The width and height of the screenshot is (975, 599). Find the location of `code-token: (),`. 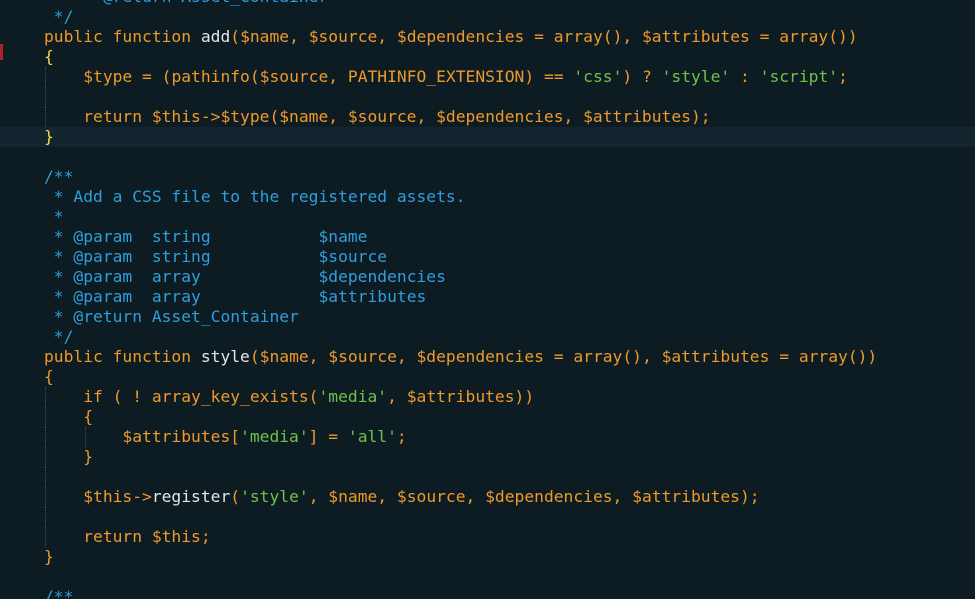

code-token: (), is located at coordinates (622, 36).